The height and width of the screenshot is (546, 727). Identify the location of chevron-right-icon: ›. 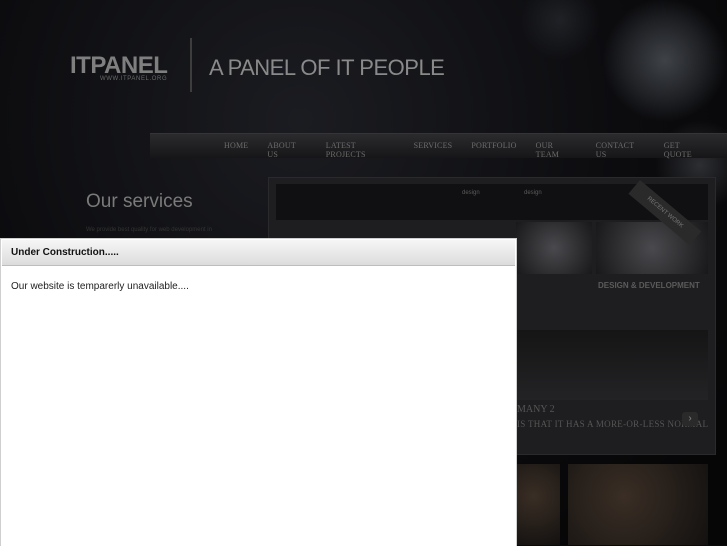
(690, 419).